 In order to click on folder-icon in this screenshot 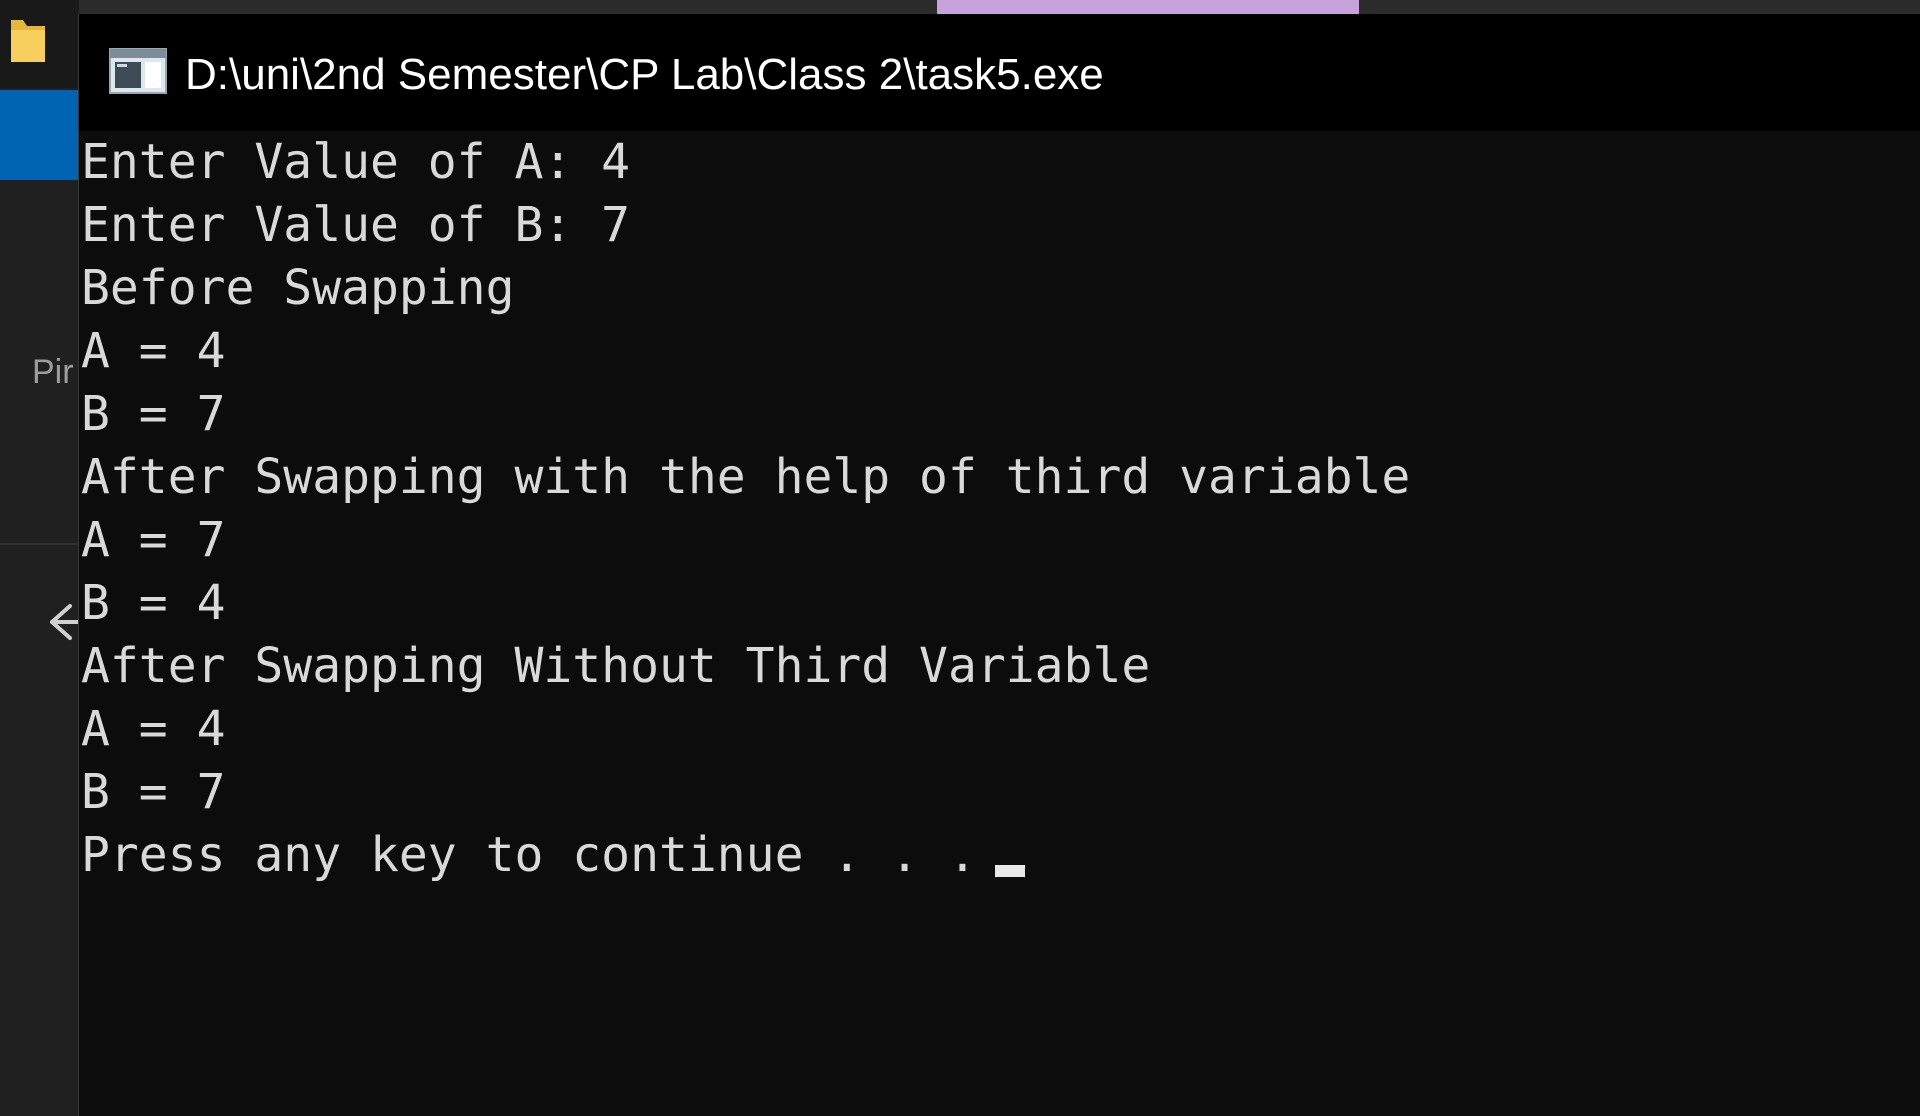, I will do `click(28, 40)`.